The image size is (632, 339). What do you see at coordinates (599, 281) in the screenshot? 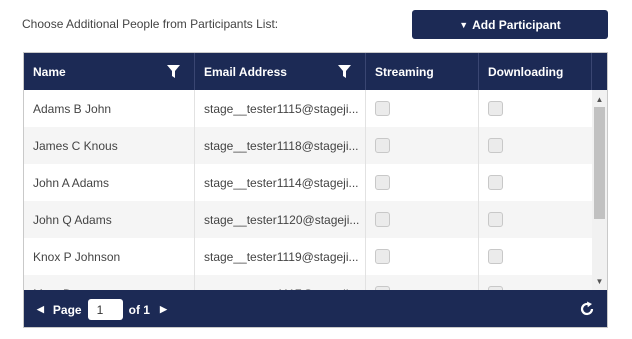
I see `scroll-down-icon: ▼` at bounding box center [599, 281].